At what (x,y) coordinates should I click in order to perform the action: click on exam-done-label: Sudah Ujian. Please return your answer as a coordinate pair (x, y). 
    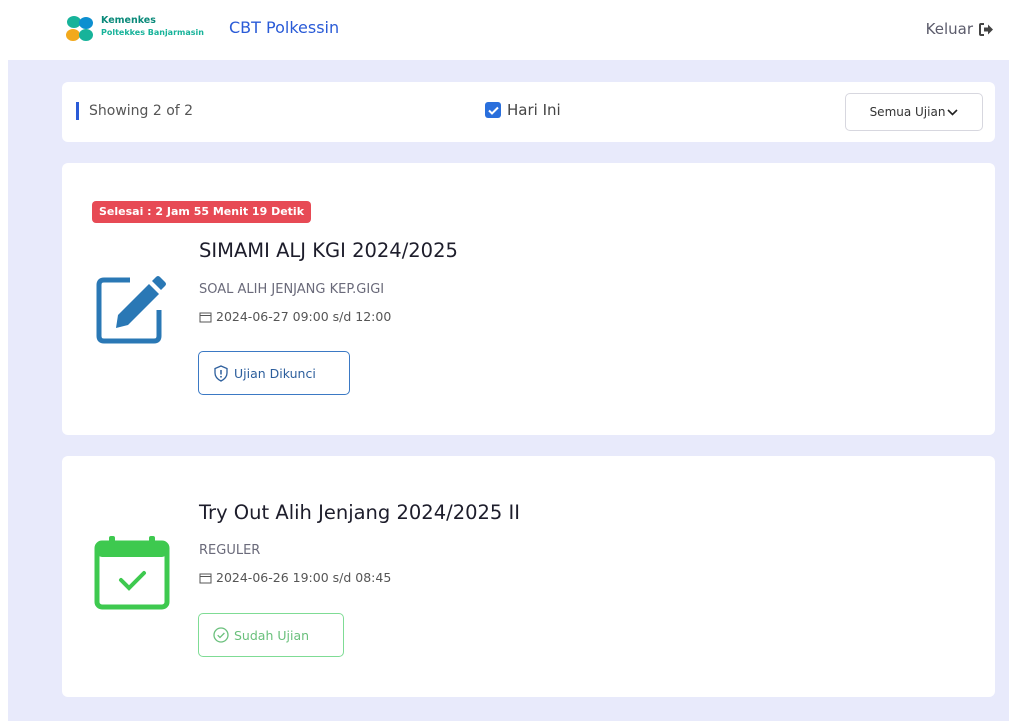
    Looking at the image, I should click on (272, 635).